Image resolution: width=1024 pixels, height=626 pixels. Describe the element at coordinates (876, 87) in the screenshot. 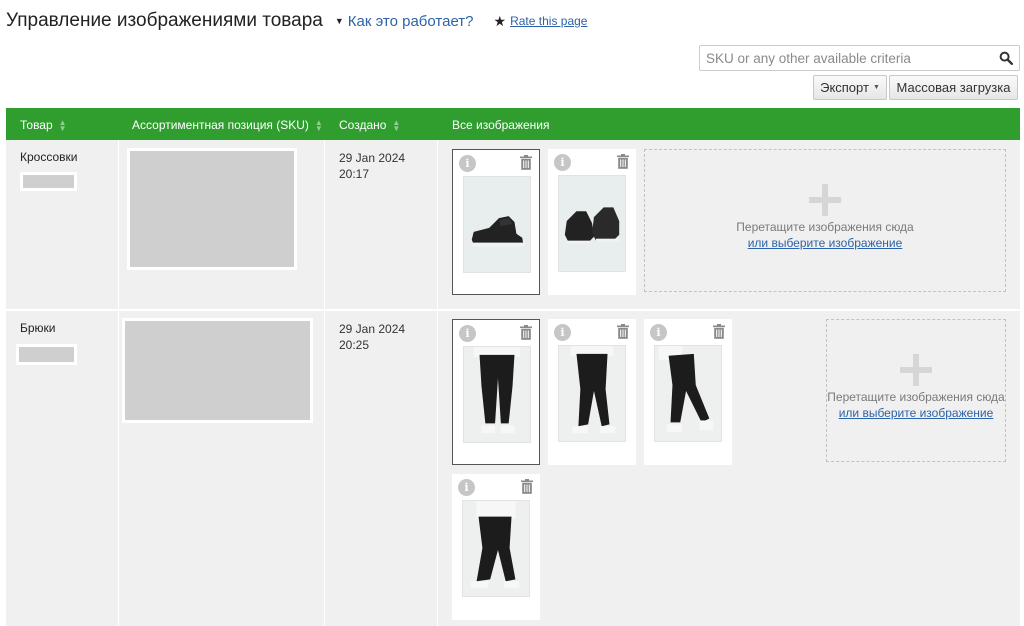

I see `chevron-down-icon: ▼` at that location.